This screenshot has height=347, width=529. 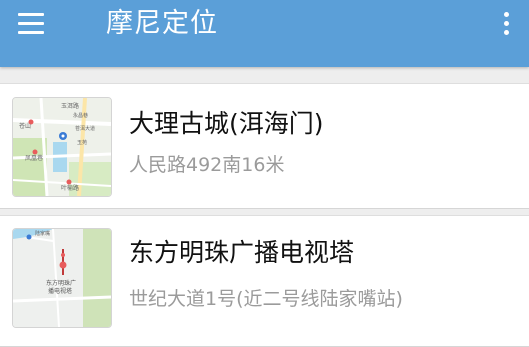 What do you see at coordinates (80, 115) in the screenshot?
I see `map-label: 永昌巷` at bounding box center [80, 115].